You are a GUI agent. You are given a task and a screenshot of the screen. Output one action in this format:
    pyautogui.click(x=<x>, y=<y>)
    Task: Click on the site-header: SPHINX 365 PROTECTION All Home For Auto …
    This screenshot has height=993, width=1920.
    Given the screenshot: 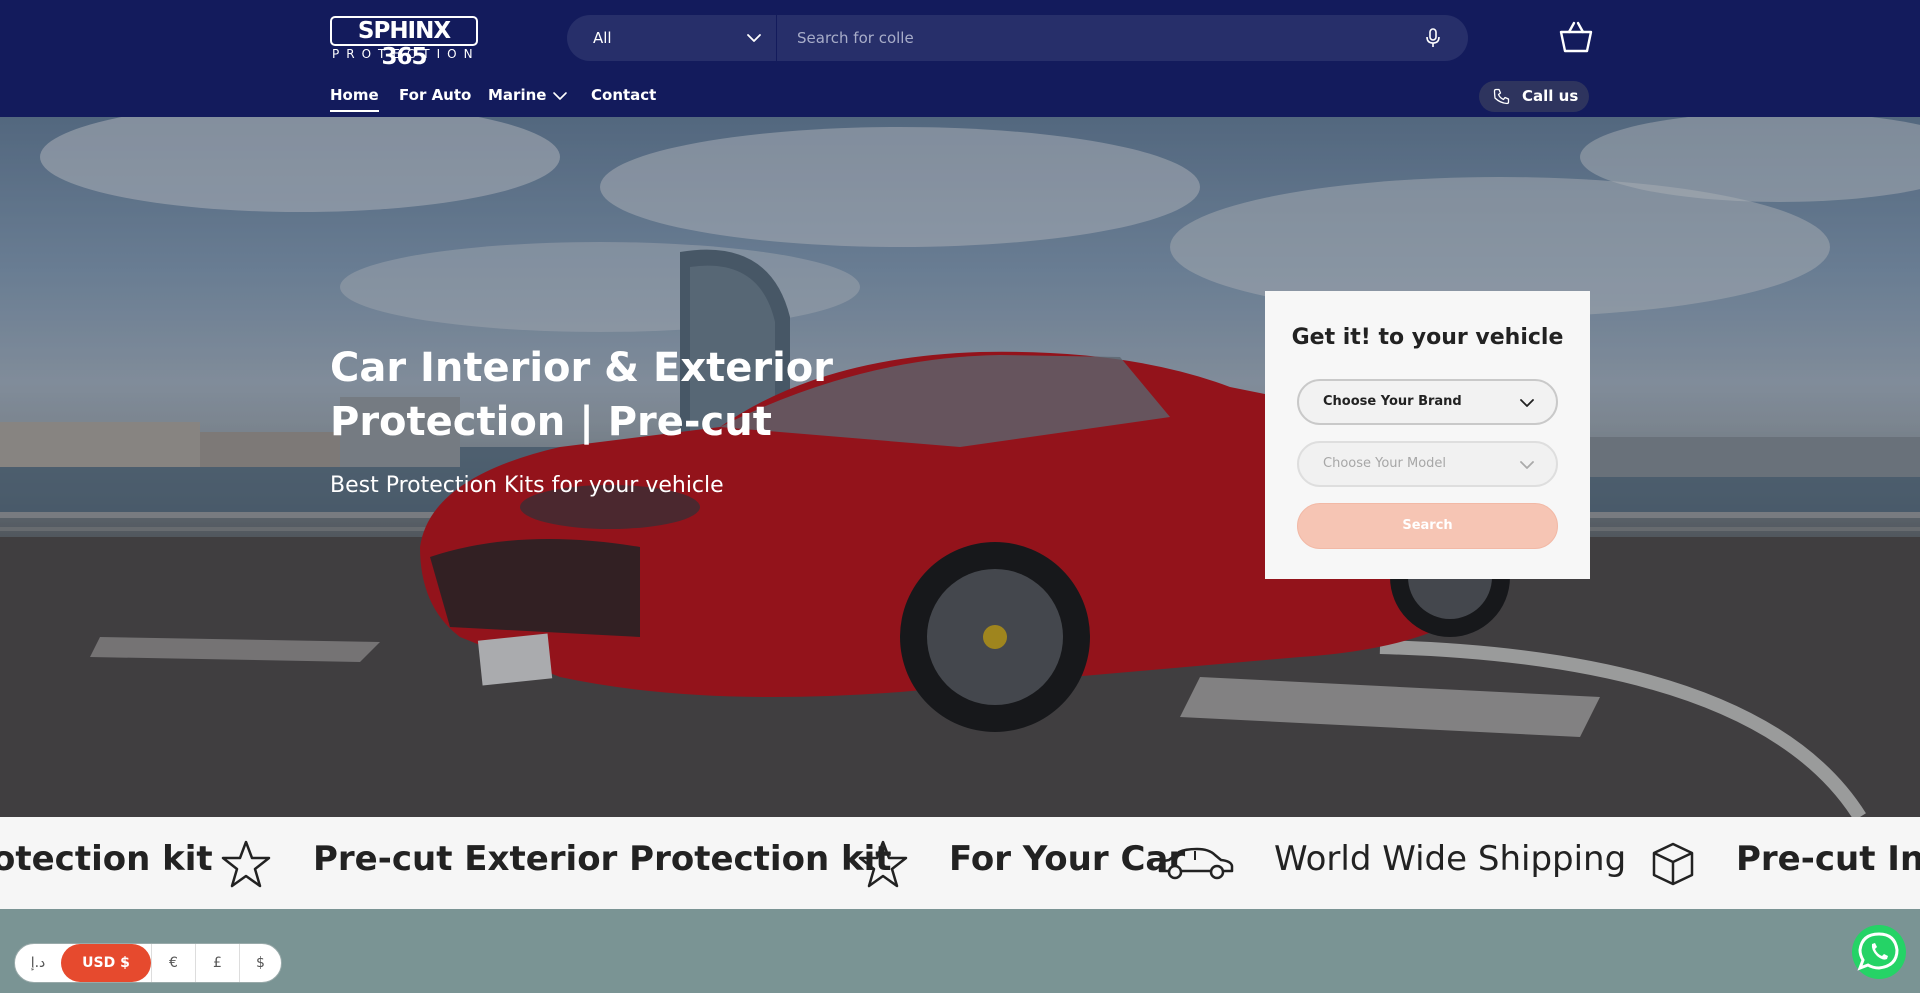 What is the action you would take?
    pyautogui.click(x=960, y=58)
    